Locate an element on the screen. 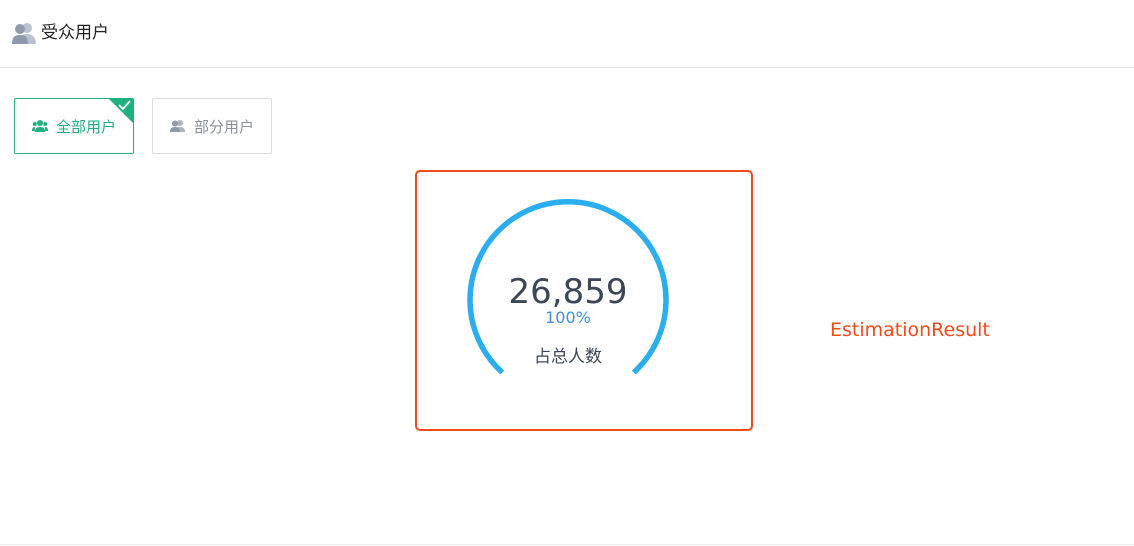  all-users-option: 全部用户 is located at coordinates (74, 126).